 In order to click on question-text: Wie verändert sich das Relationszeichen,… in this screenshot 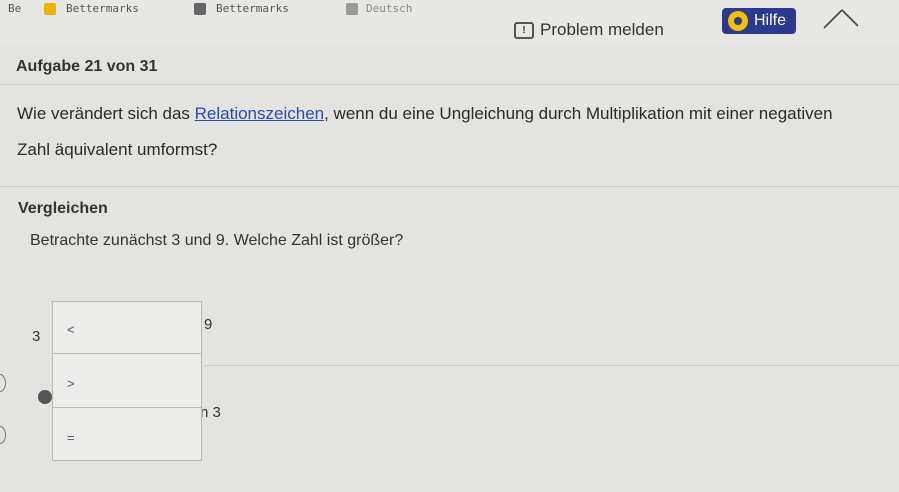, I will do `click(425, 131)`.